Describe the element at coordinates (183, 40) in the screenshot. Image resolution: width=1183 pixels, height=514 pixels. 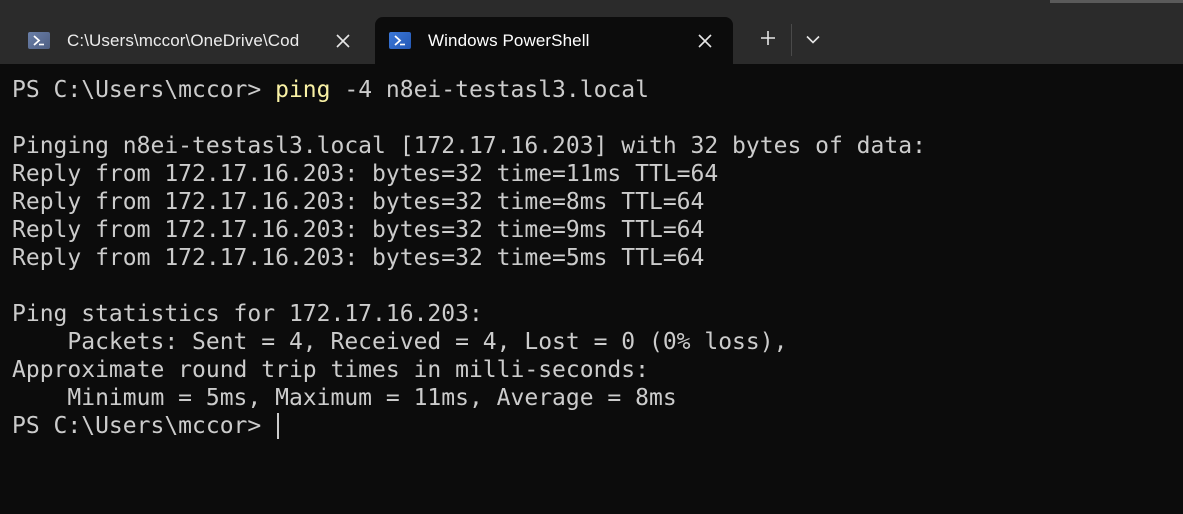
I see `tab-title: C:\Users\mccor\OneDrive\Cod` at that location.